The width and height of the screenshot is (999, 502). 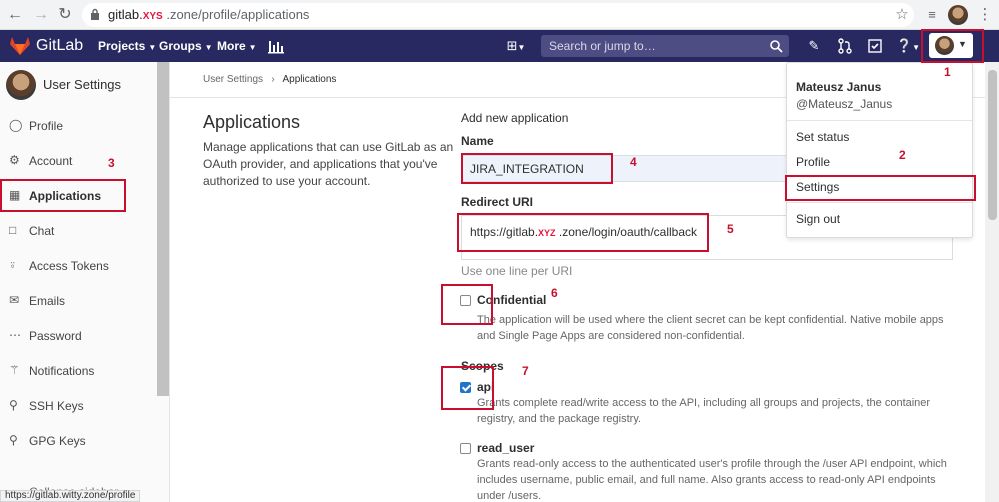 I want to click on name-label: Name, so click(x=477, y=141).